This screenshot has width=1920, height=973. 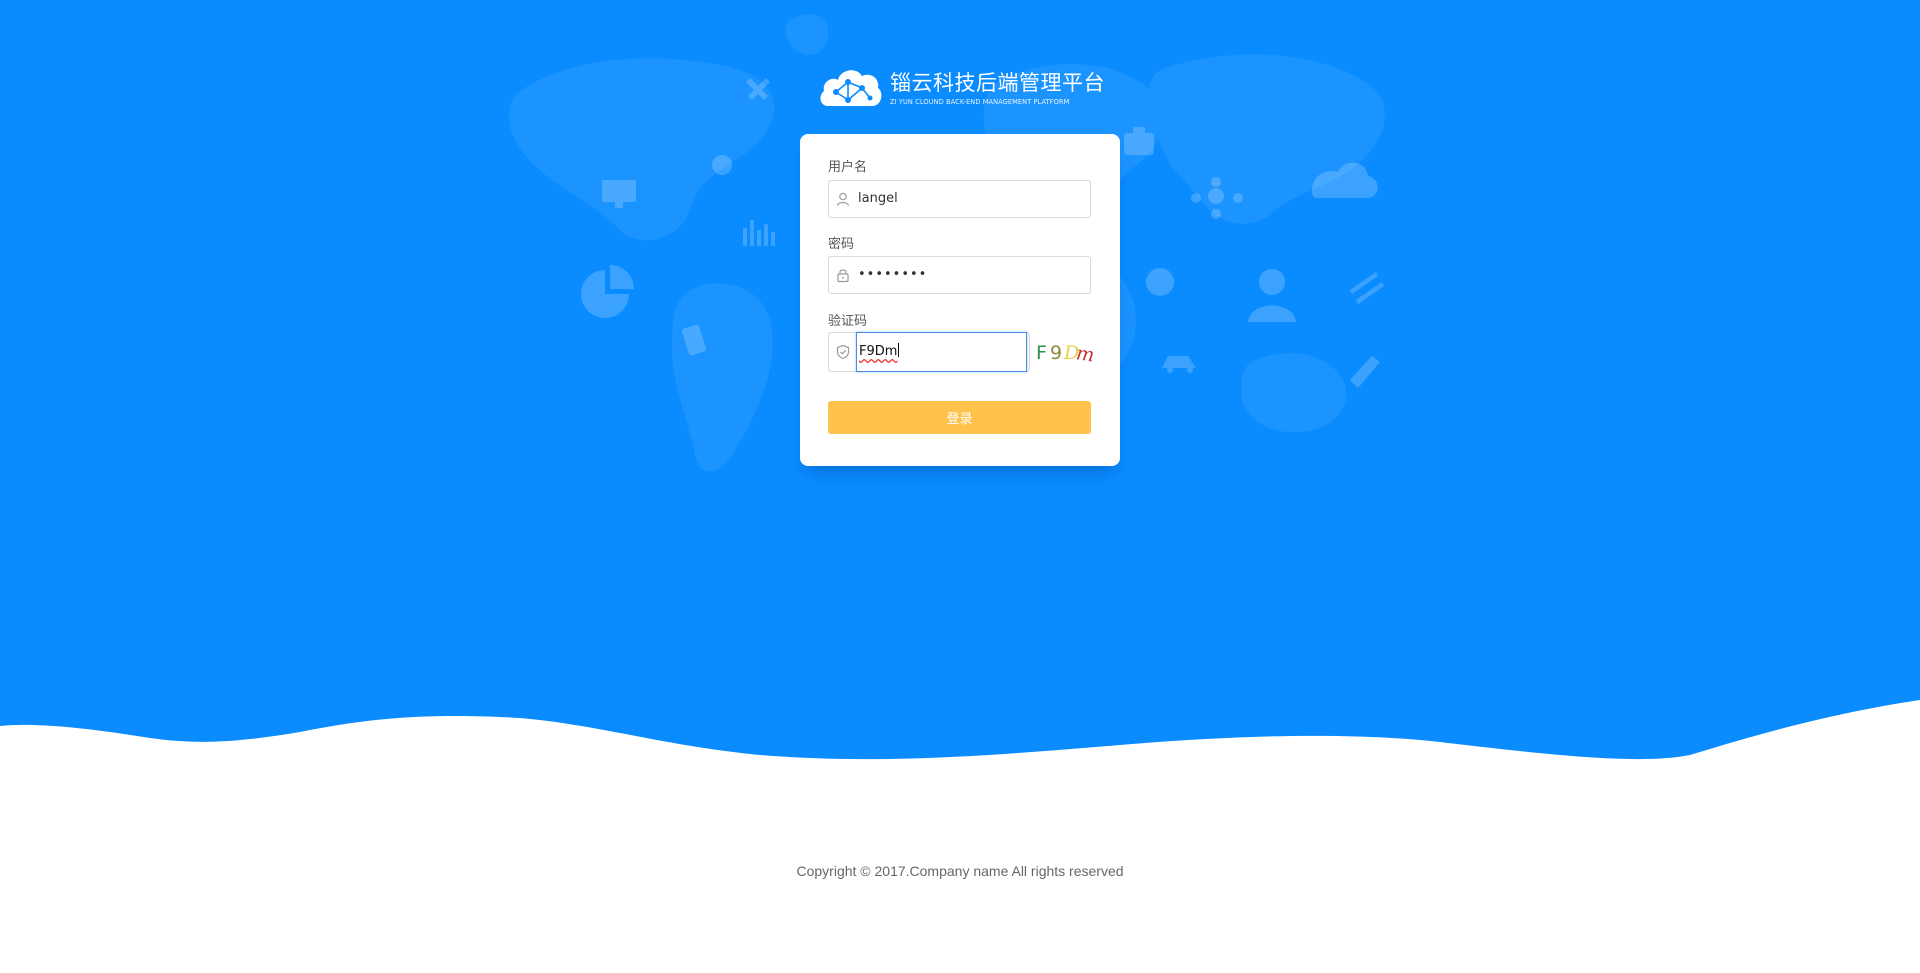 I want to click on password-value: ••••••••, so click(x=893, y=274).